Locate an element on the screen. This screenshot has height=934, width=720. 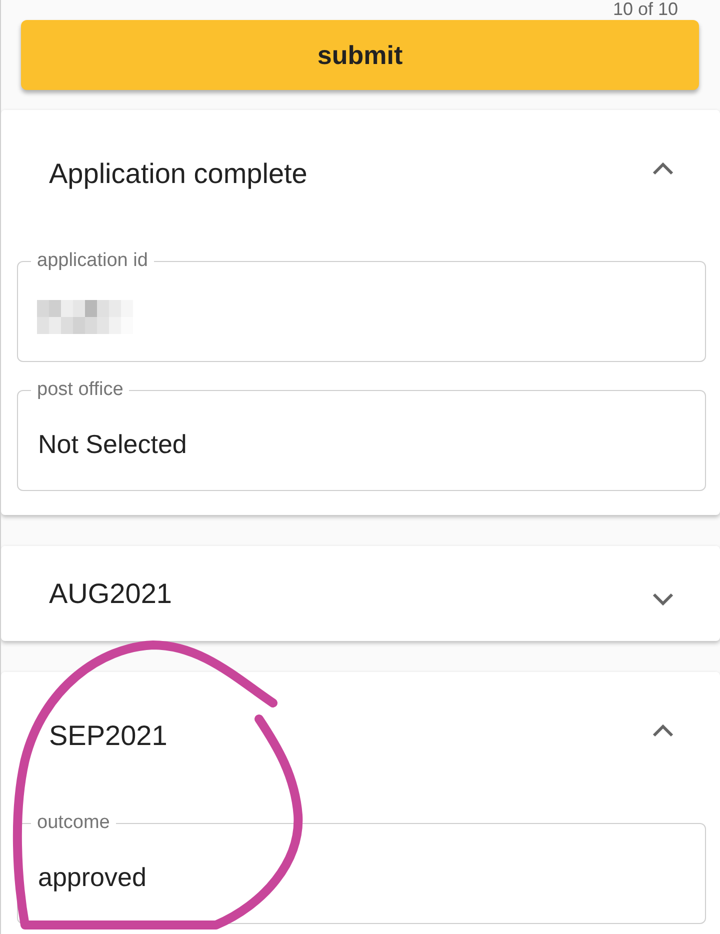
field-value: Not Selected is located at coordinates (112, 444).